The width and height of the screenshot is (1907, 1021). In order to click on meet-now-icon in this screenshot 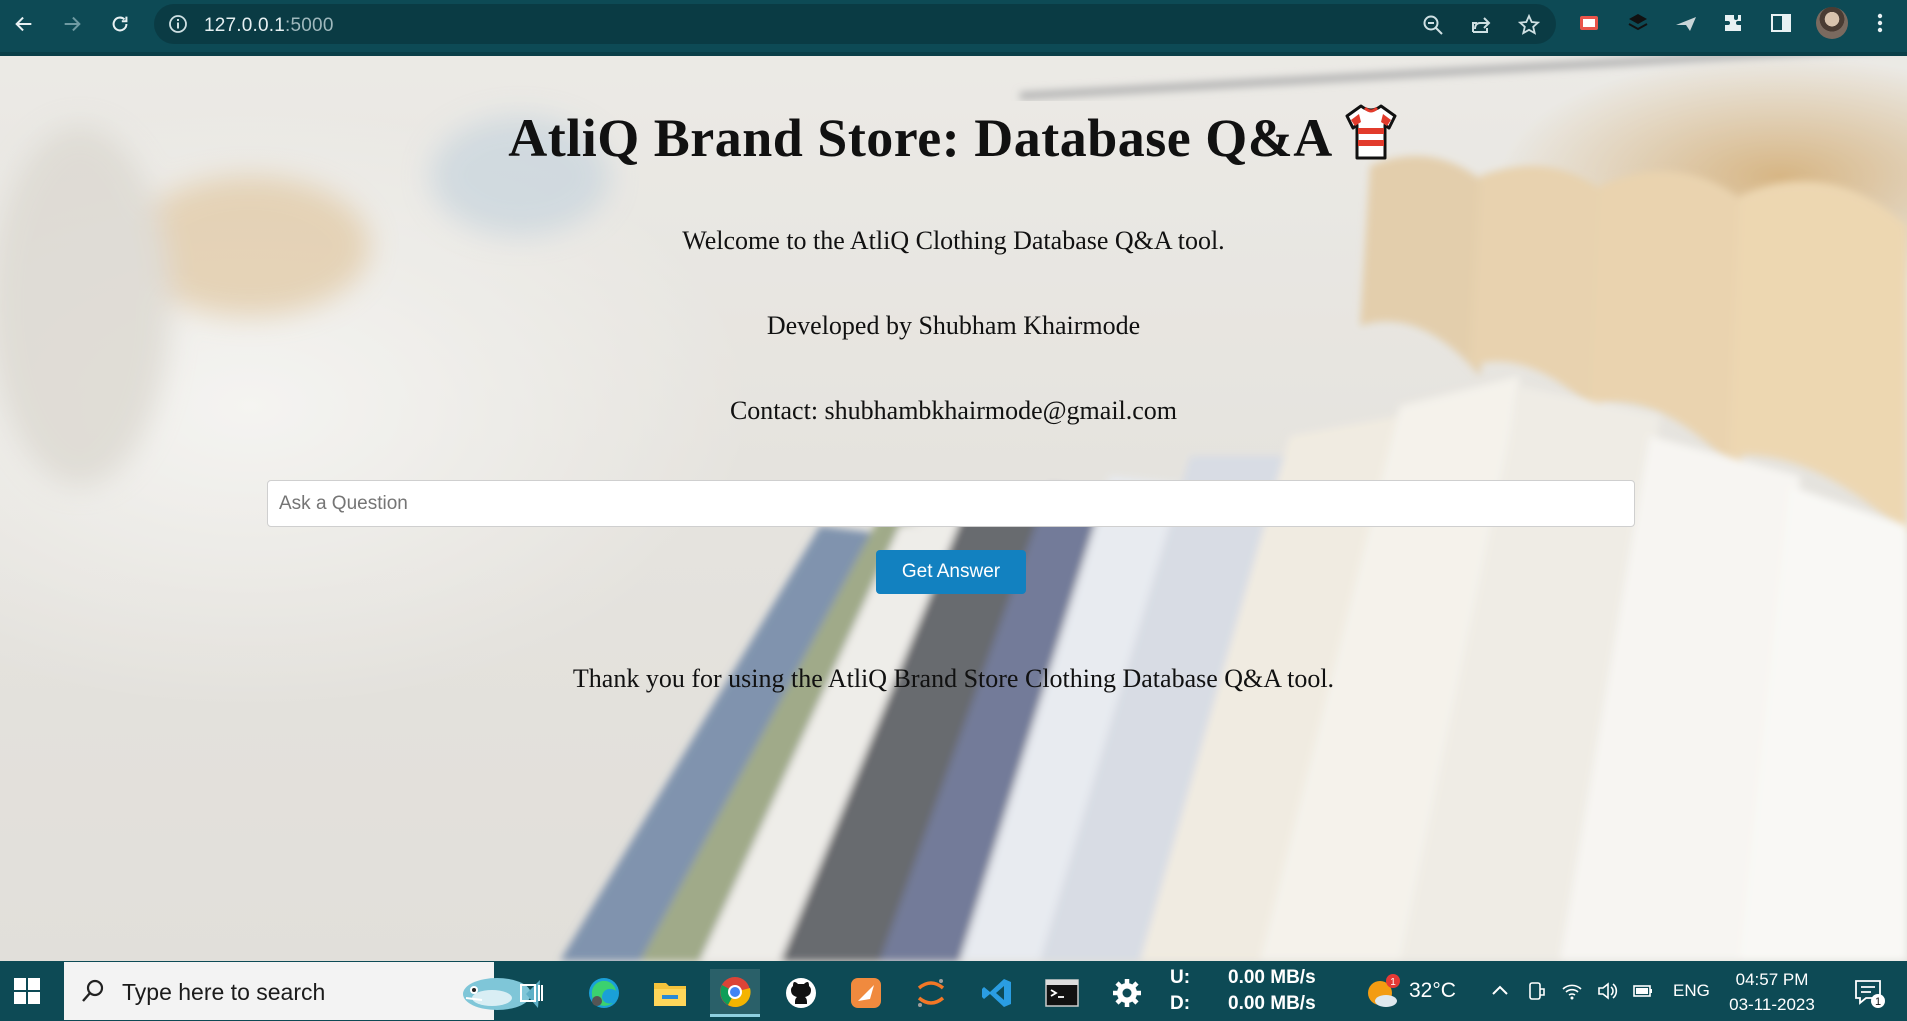, I will do `click(1537, 991)`.